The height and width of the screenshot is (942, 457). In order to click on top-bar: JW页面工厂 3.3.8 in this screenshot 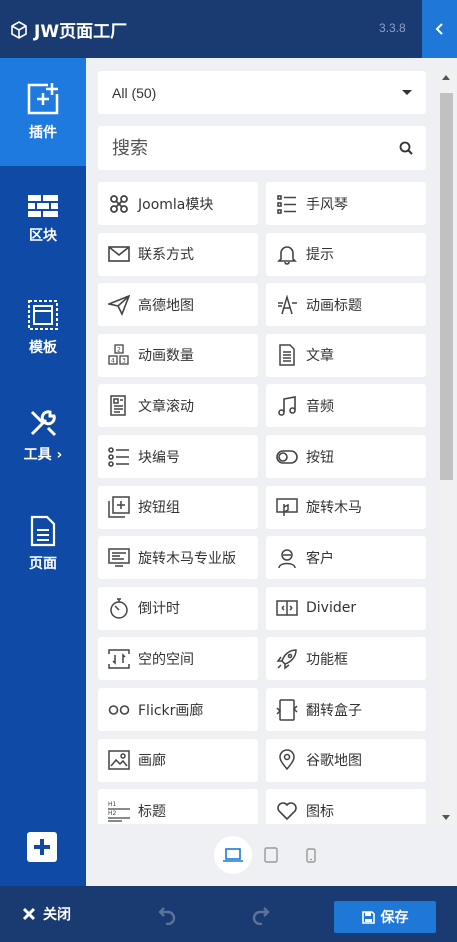, I will do `click(228, 29)`.